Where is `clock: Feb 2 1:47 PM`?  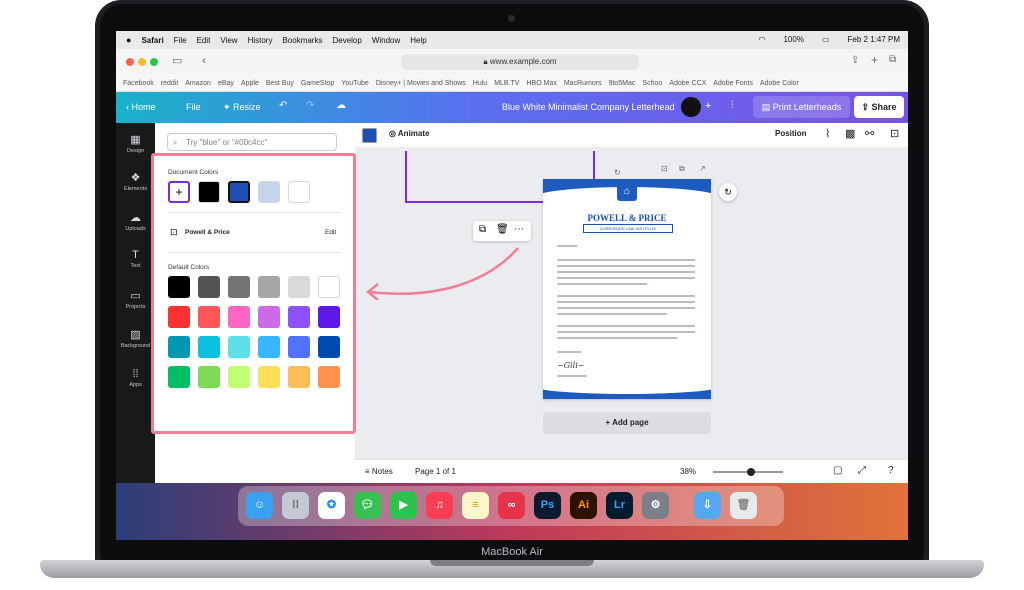
clock: Feb 2 1:47 PM is located at coordinates (874, 39).